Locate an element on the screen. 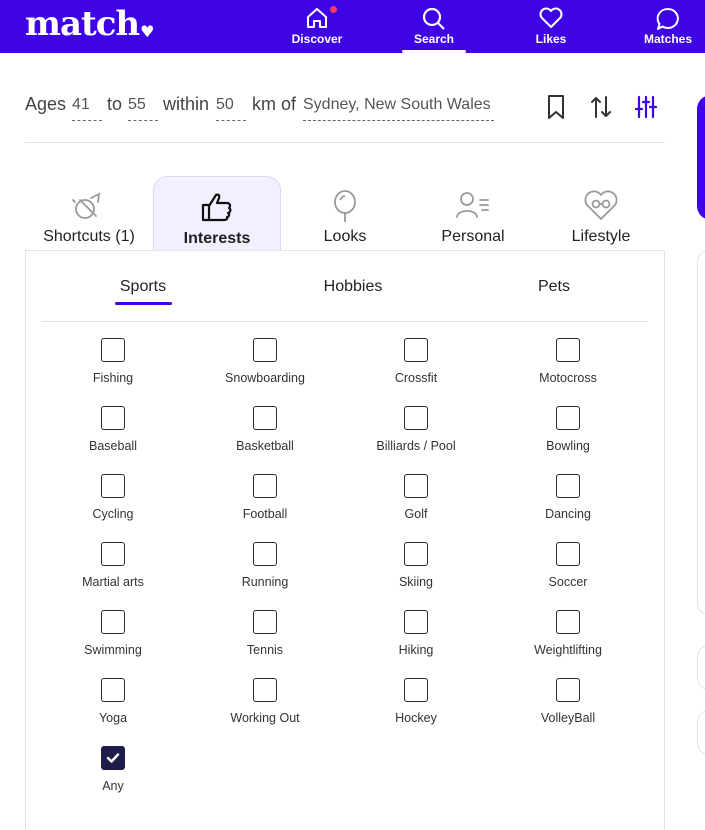 This screenshot has width=705, height=830. heart-icon is located at coordinates (551, 17).